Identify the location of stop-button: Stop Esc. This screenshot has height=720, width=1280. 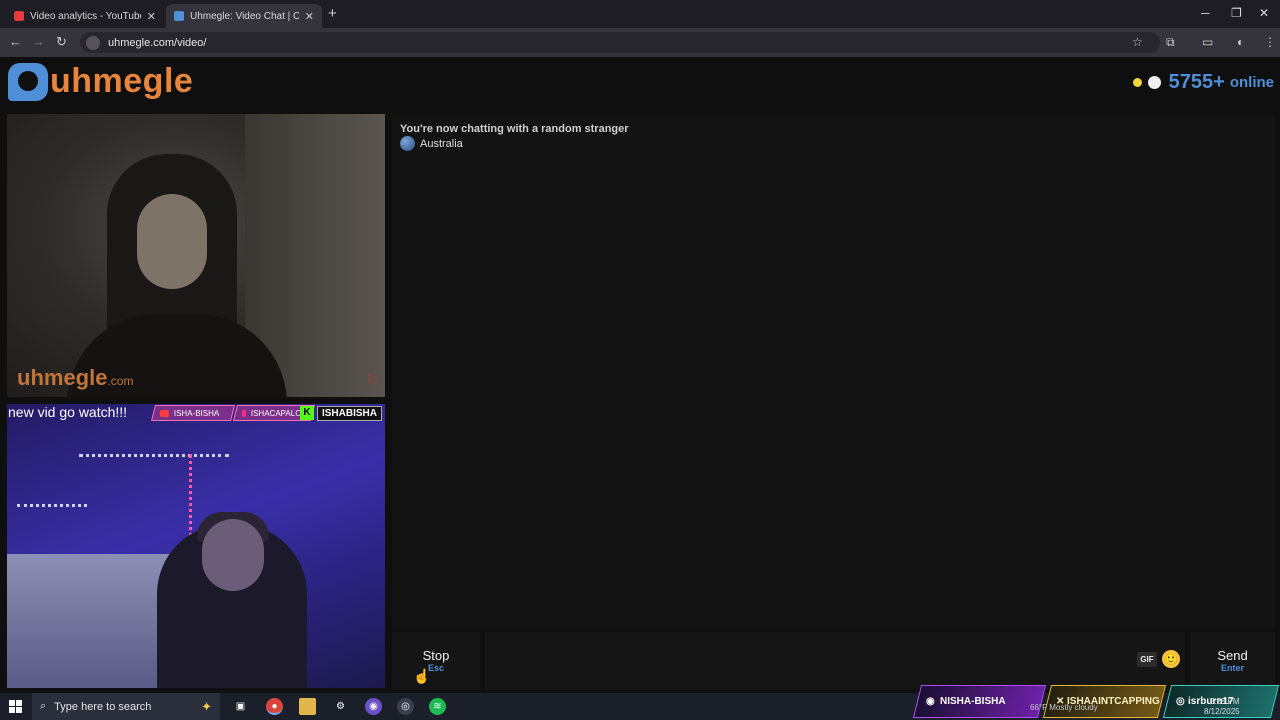
(436, 661).